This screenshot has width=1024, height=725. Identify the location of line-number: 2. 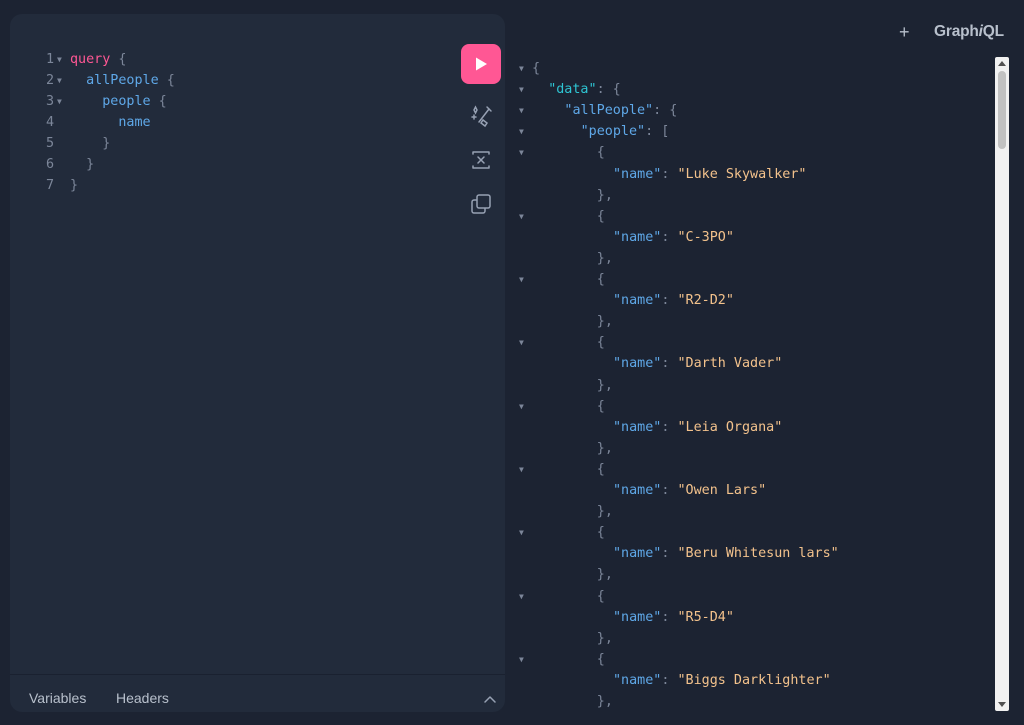
(49, 80).